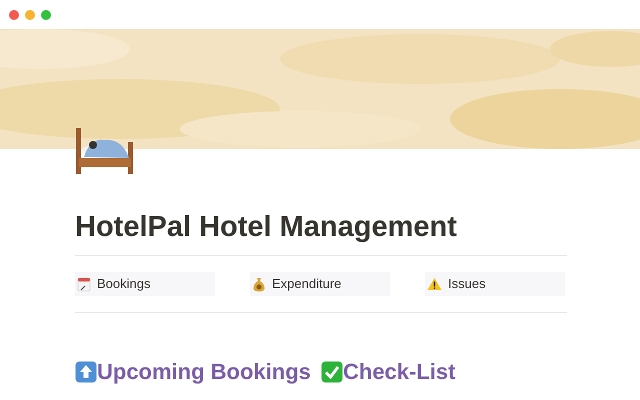 This screenshot has height=400, width=640. What do you see at coordinates (320, 284) in the screenshot?
I see `page-link: Expenditure` at bounding box center [320, 284].